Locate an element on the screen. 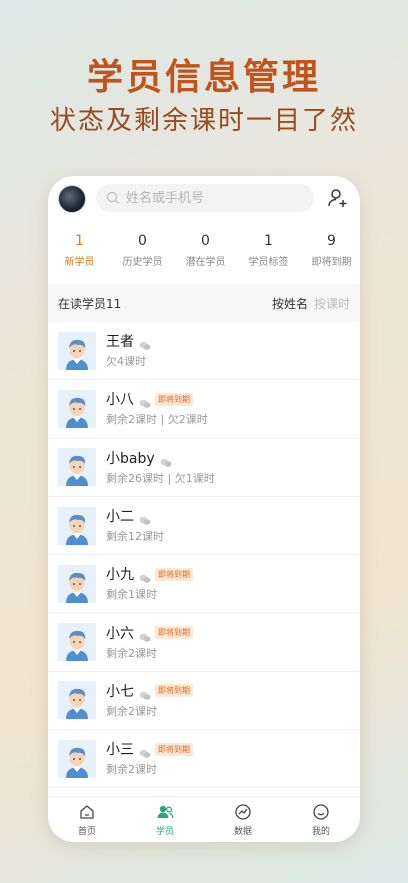 The image size is (408, 883). student-name: 小二 is located at coordinates (120, 517).